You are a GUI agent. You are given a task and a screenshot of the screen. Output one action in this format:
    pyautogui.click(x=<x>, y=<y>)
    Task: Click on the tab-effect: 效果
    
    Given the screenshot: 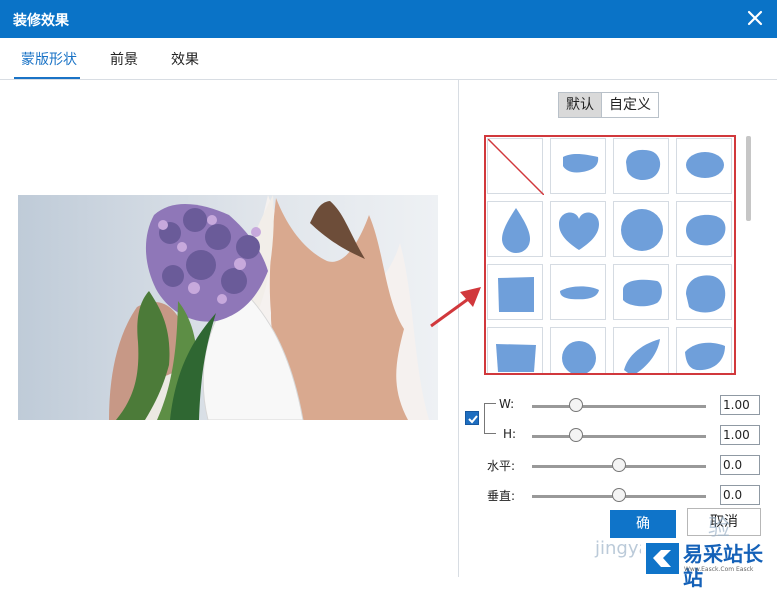 What is the action you would take?
    pyautogui.click(x=185, y=59)
    